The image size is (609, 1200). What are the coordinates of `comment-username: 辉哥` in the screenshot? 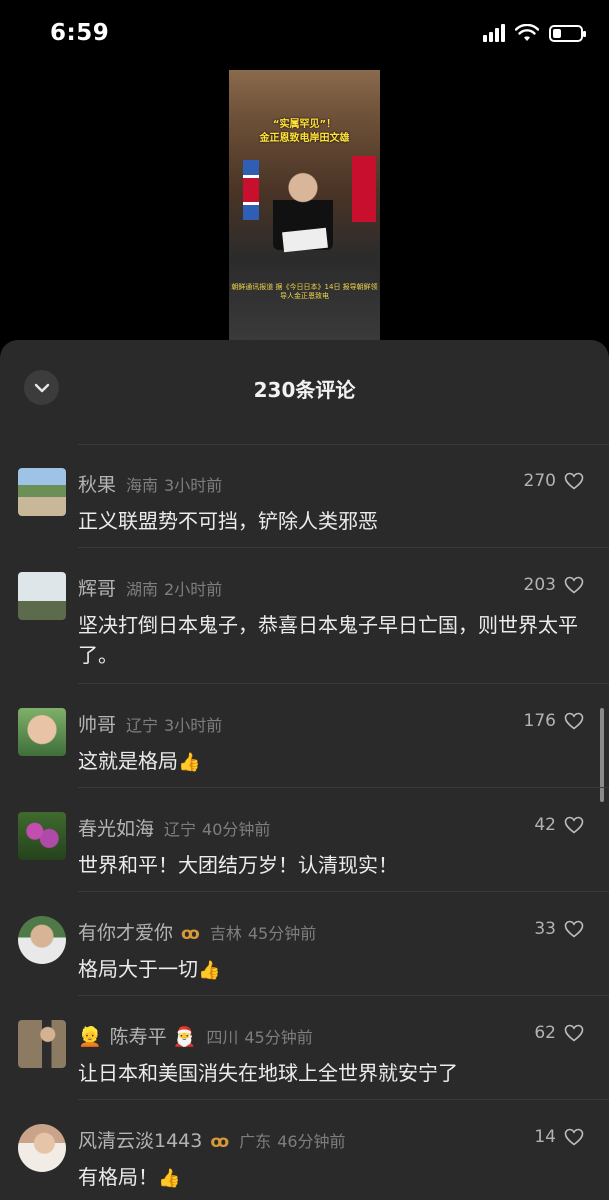 It's located at (97, 587).